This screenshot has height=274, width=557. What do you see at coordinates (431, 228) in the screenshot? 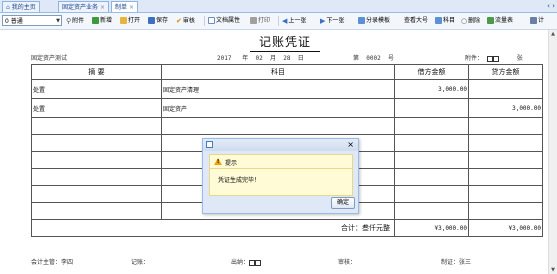
I see `total-debit: ¥3,000.00` at bounding box center [431, 228].